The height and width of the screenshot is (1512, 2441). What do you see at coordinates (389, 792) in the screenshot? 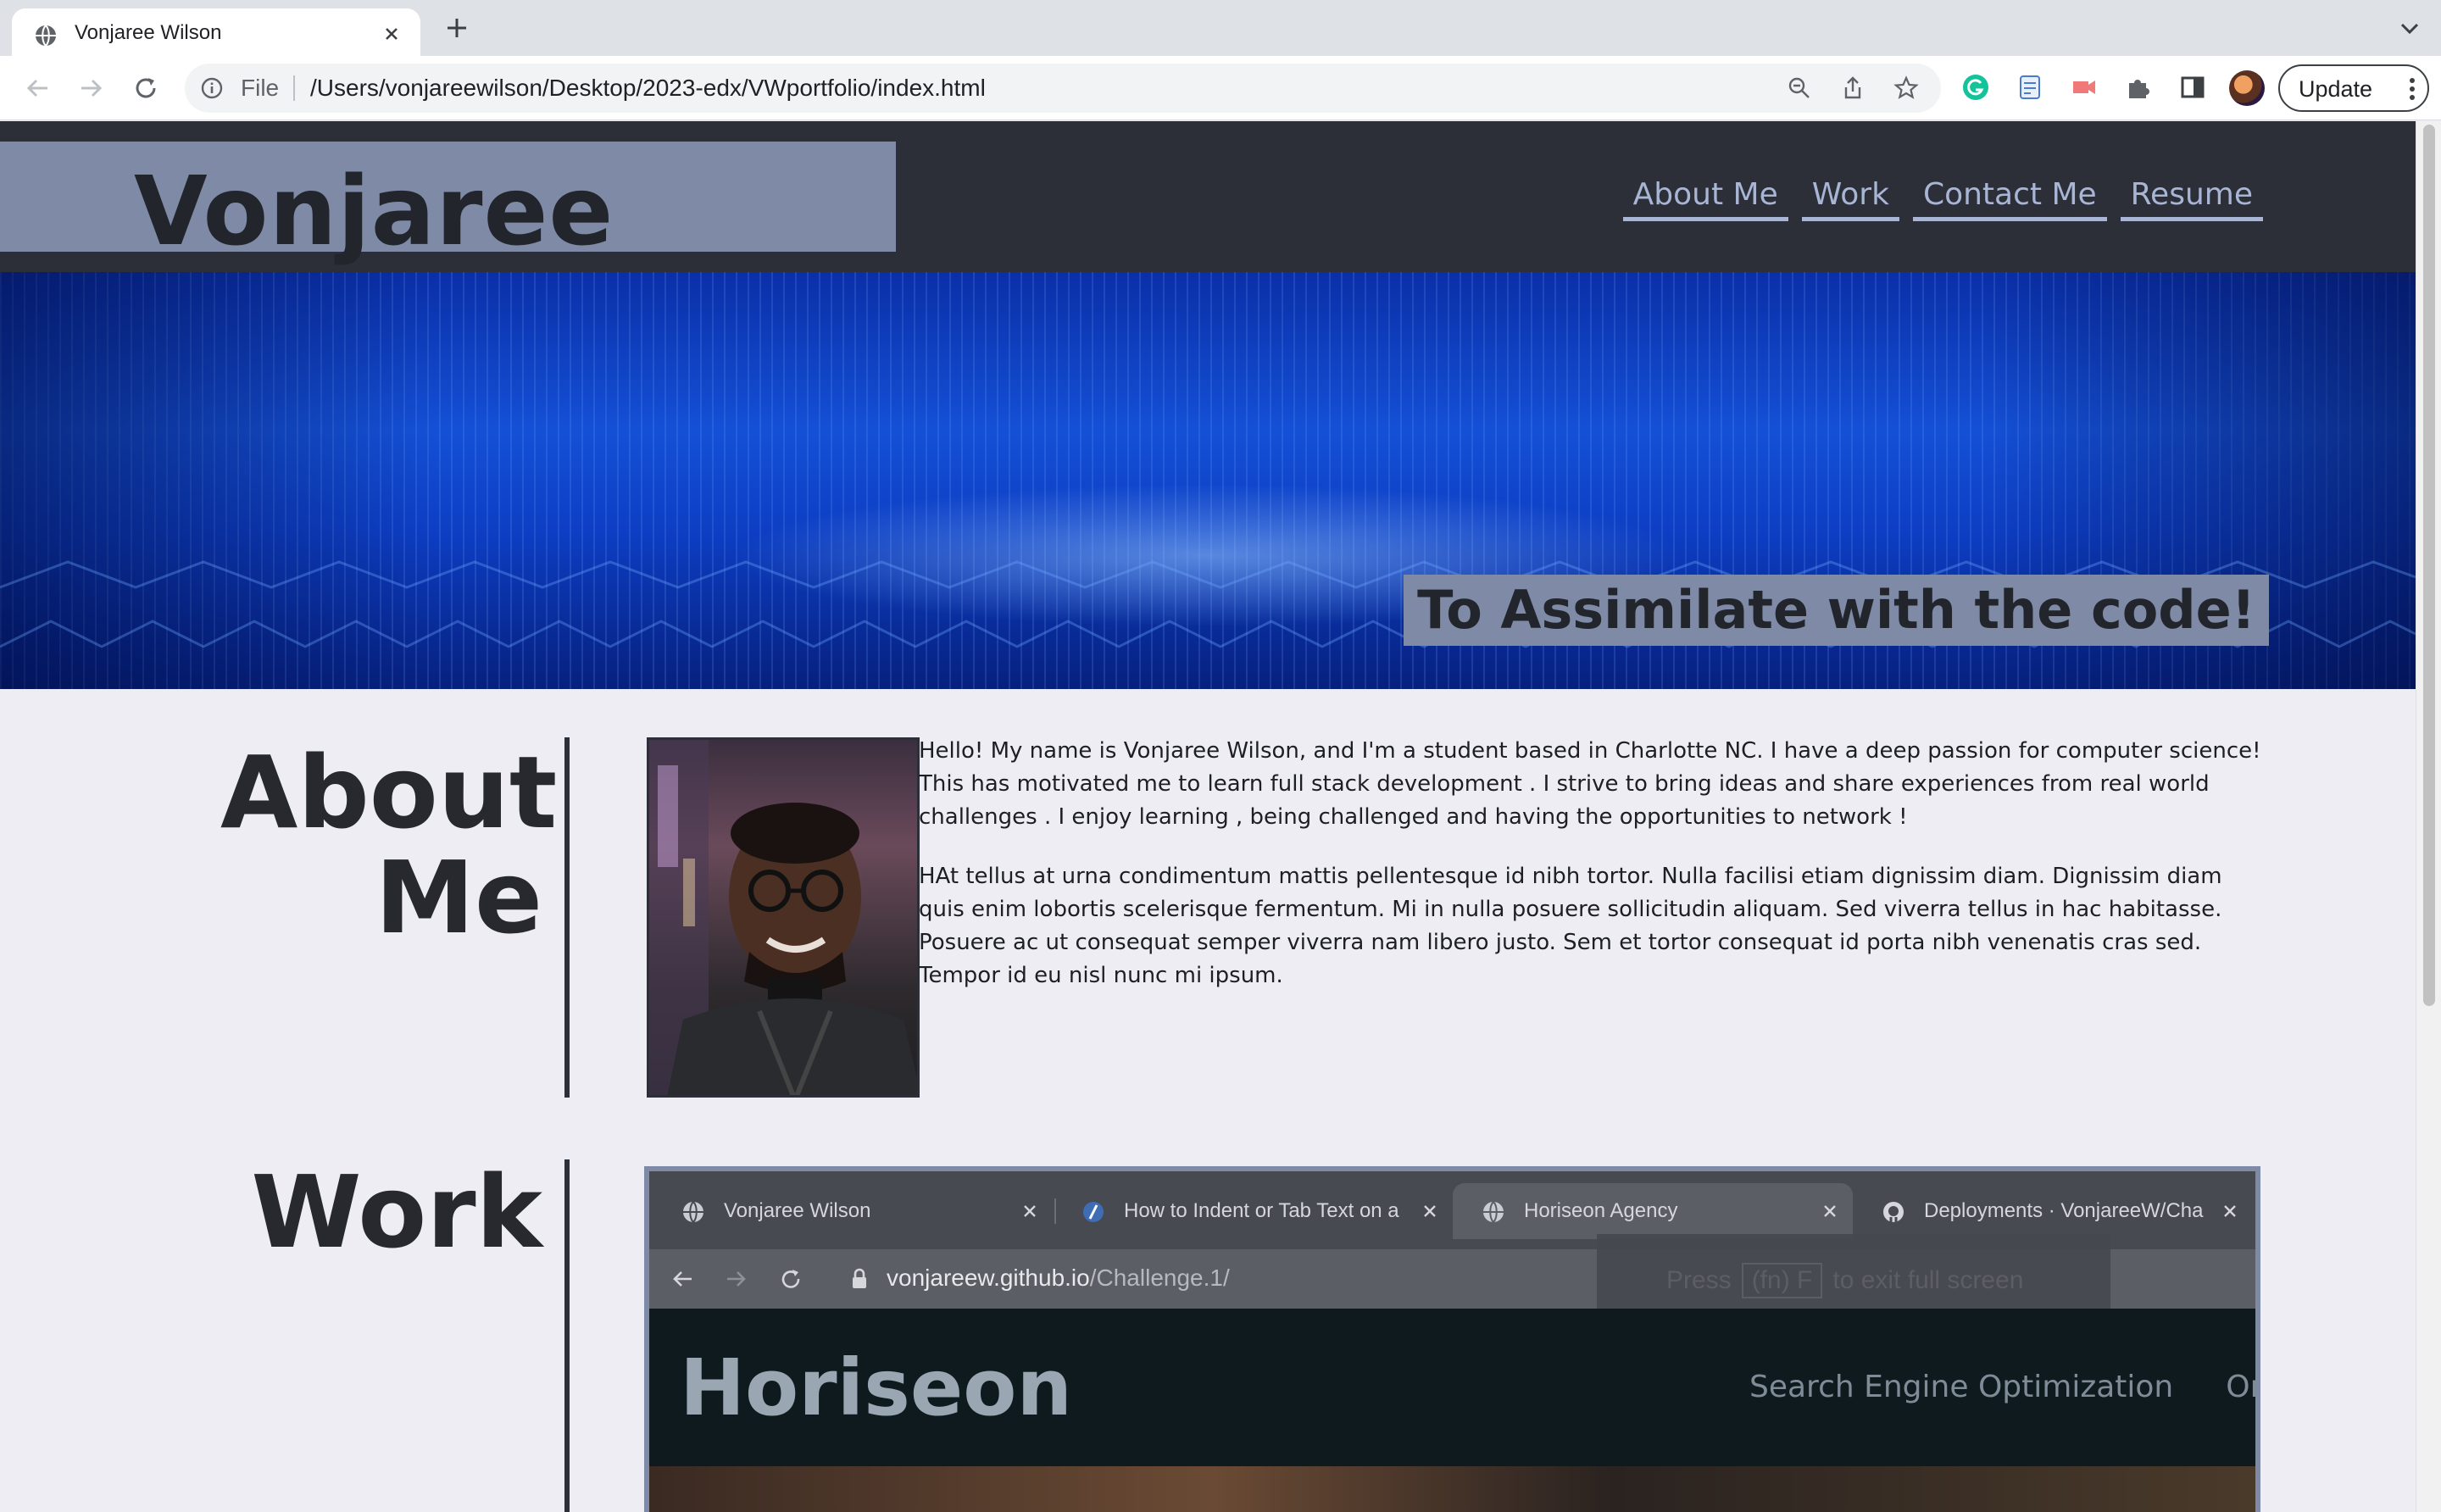
I see `about-heading-line1: About` at bounding box center [389, 792].